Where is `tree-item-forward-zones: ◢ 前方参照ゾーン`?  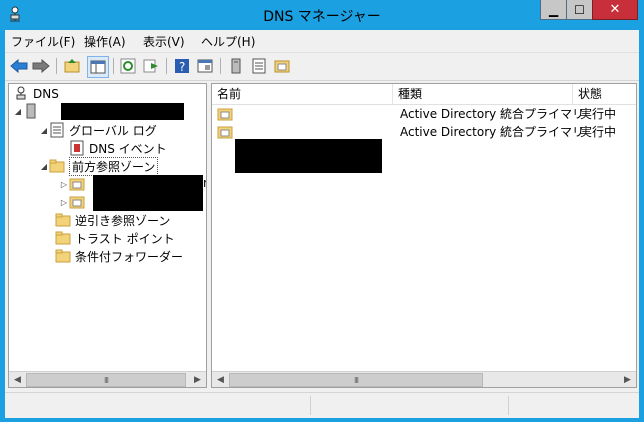 tree-item-forward-zones: ◢ 前方参照ゾーン is located at coordinates (99, 166).